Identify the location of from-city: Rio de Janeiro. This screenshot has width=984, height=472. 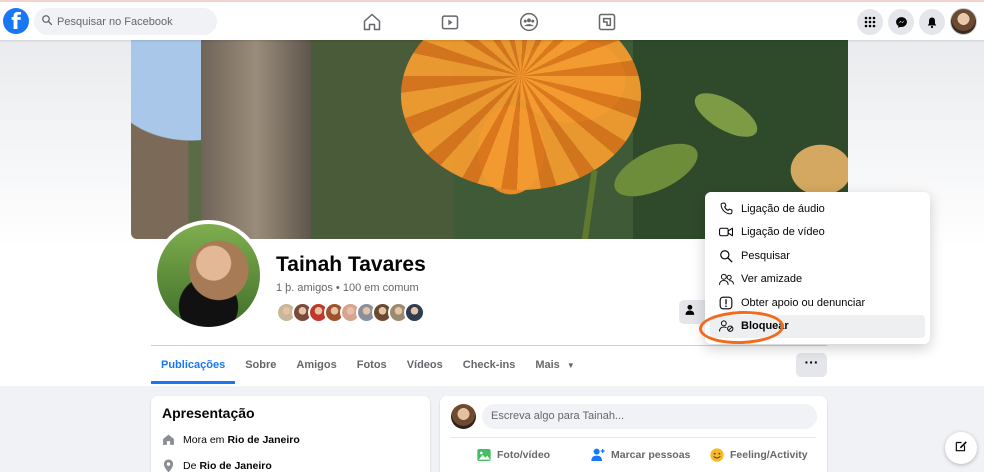
(235, 466).